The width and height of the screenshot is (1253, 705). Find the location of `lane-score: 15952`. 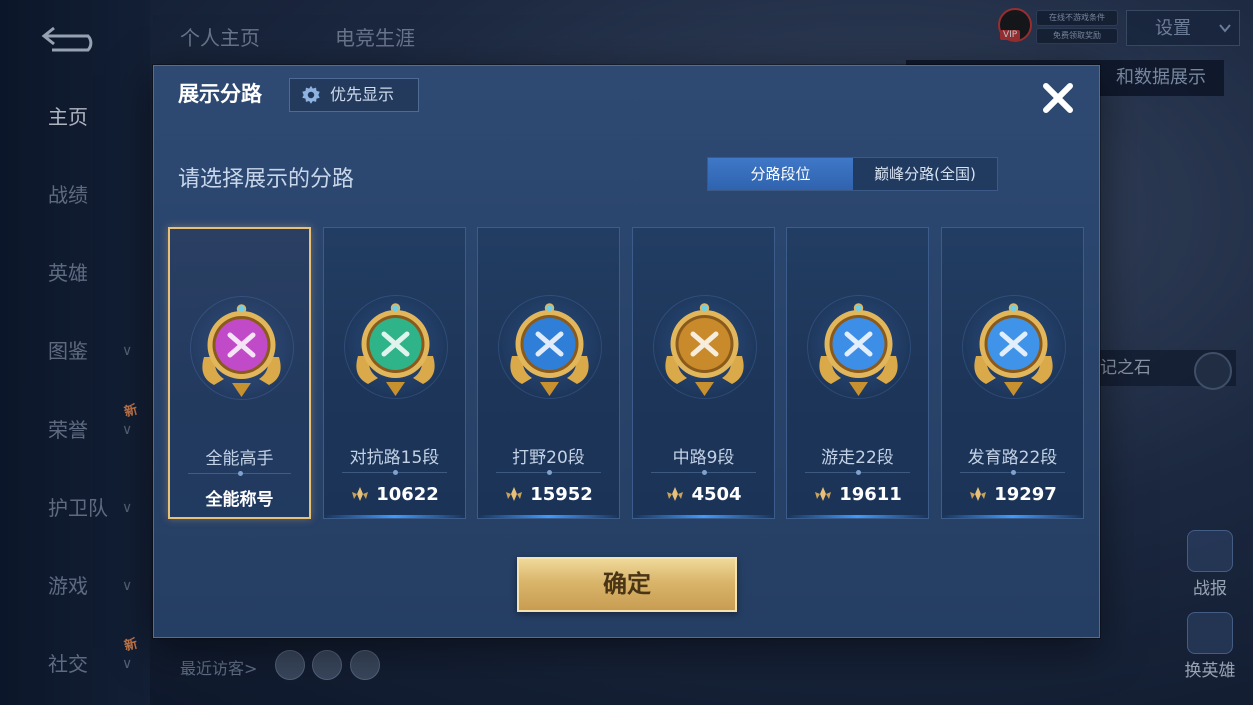

lane-score: 15952 is located at coordinates (548, 494).